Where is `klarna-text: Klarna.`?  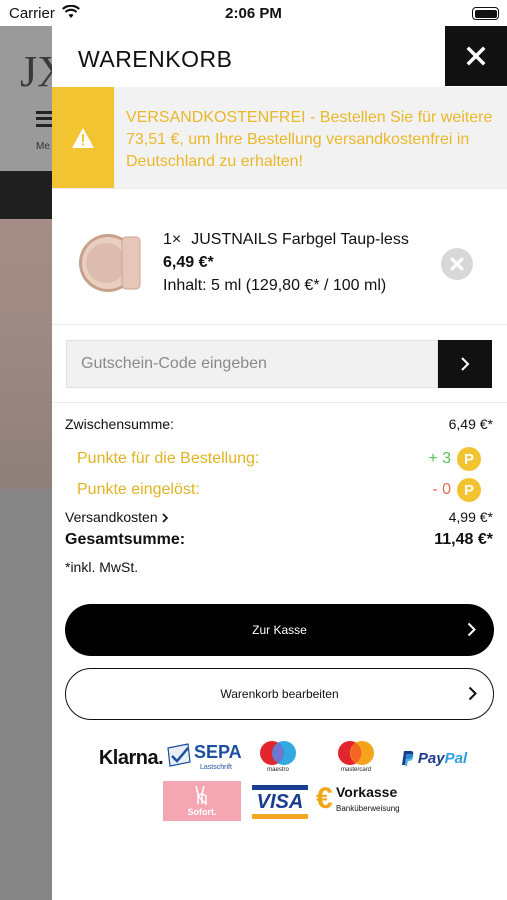
klarna-text: Klarna. is located at coordinates (131, 757).